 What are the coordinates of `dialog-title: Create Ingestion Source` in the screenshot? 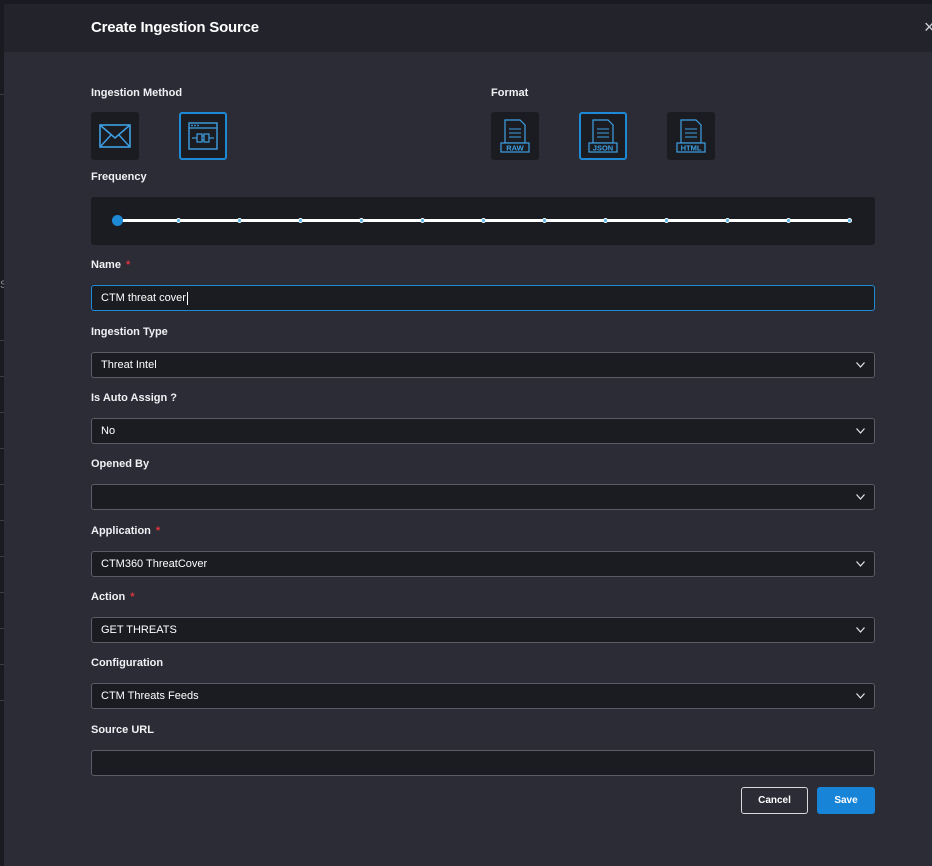 It's located at (175, 27).